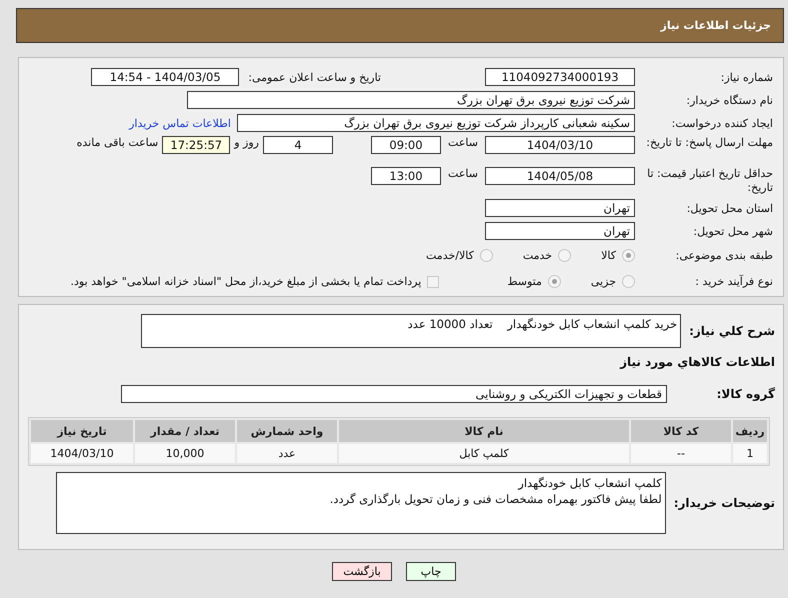 This screenshot has width=788, height=598. Describe the element at coordinates (681, 453) in the screenshot. I see `table-cell: --` at that location.